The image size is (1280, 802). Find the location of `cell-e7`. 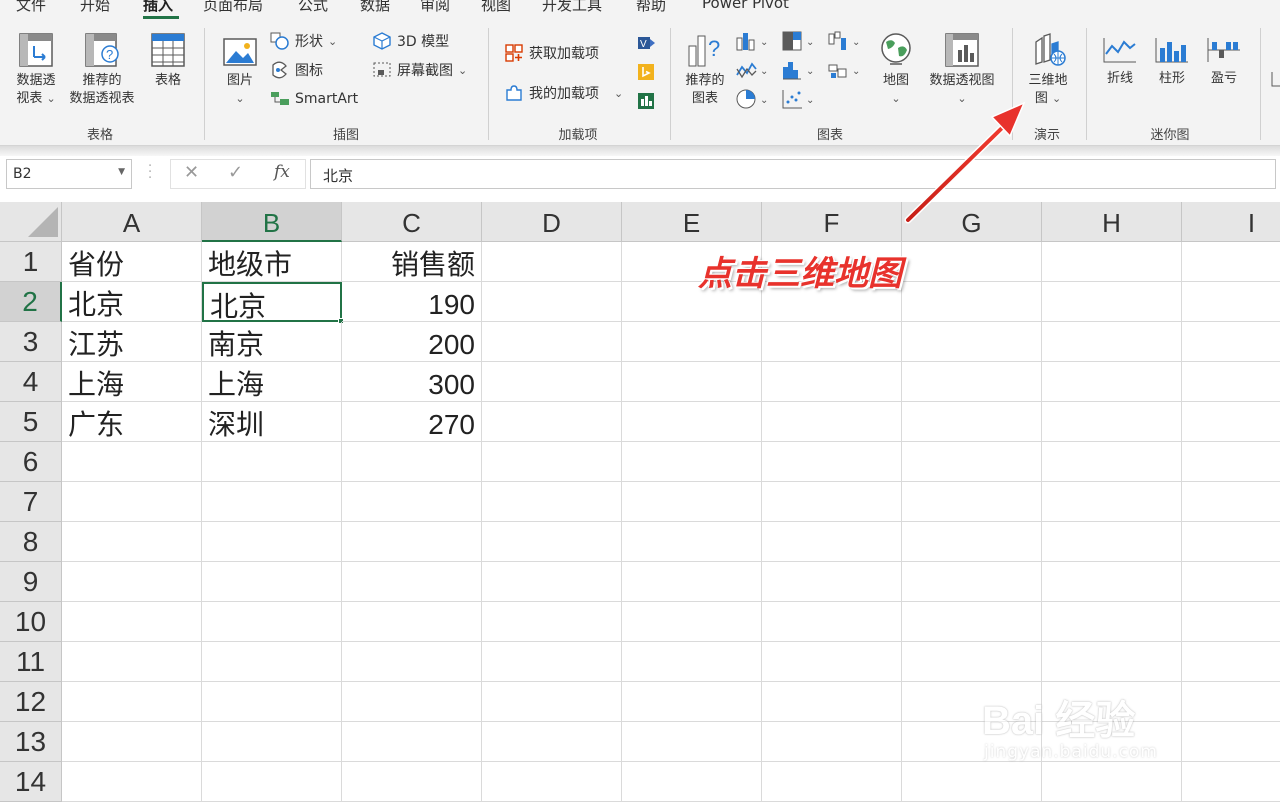

cell-e7 is located at coordinates (692, 502).